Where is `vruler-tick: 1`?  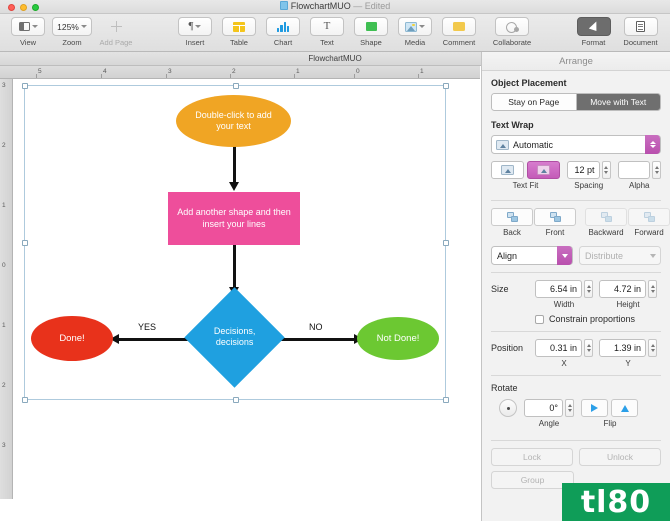 vruler-tick: 1 is located at coordinates (4, 325).